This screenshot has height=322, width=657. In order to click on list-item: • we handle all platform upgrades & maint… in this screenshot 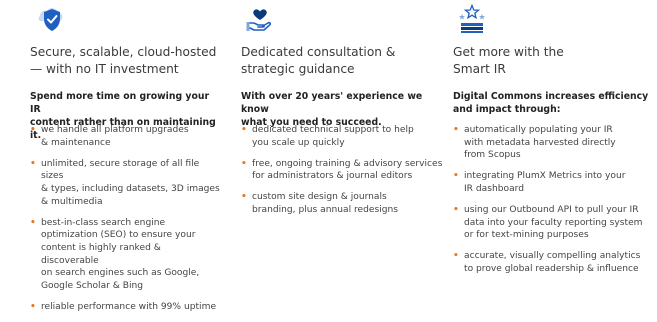, I will do `click(109, 136)`.